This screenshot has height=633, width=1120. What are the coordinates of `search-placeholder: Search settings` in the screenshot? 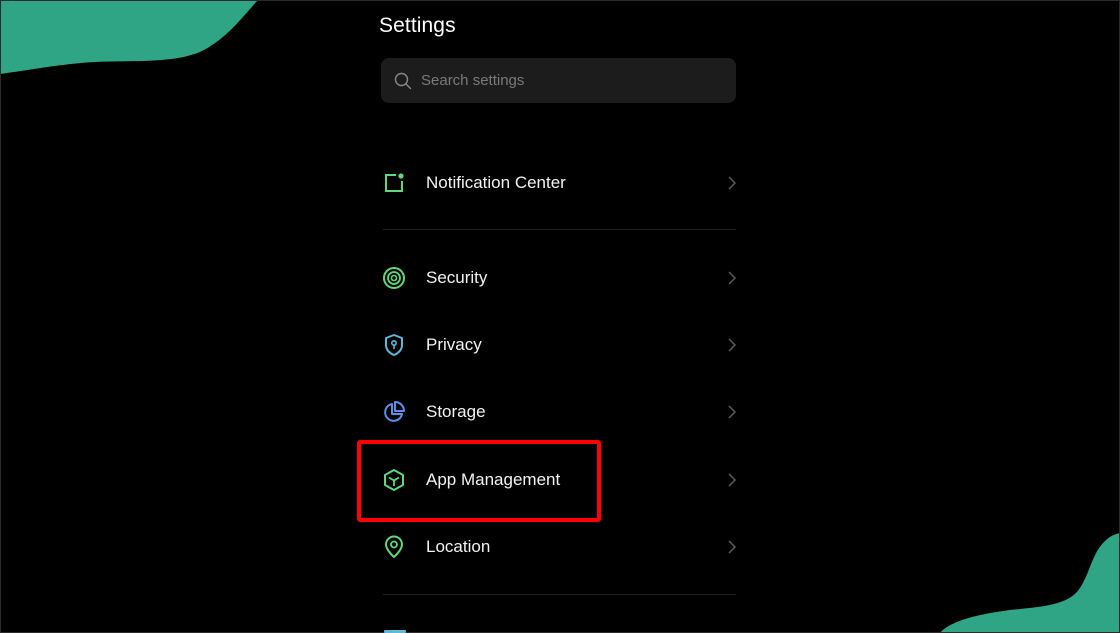 It's located at (473, 80).